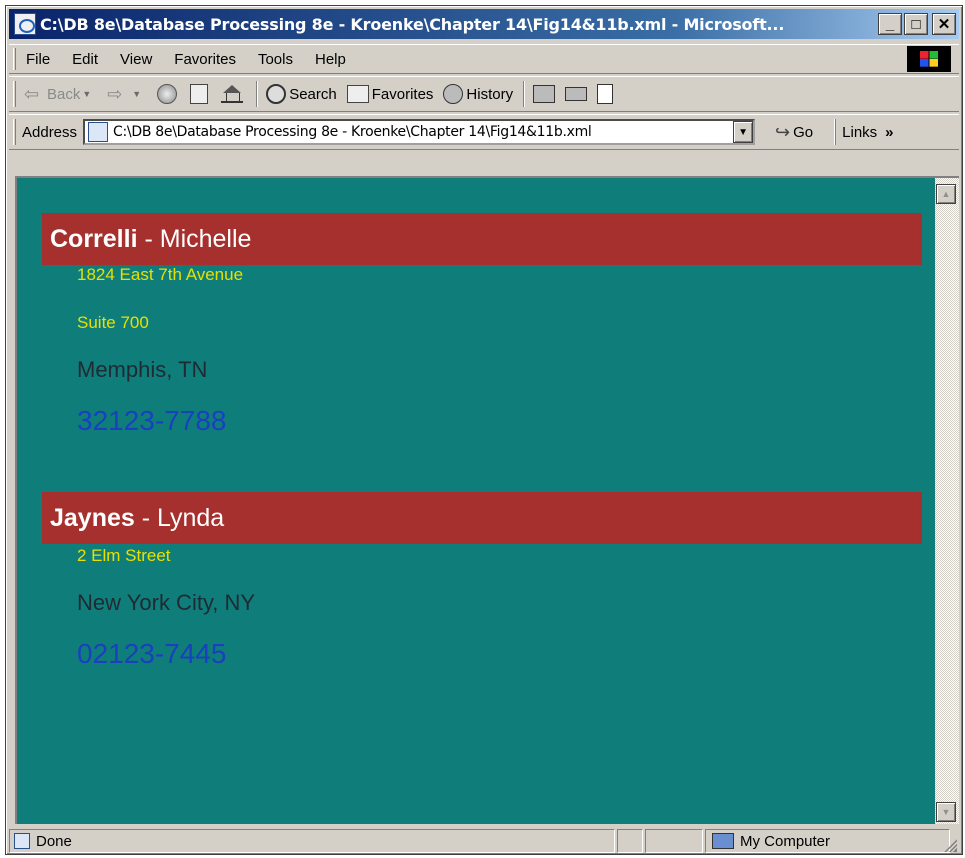  Describe the element at coordinates (136, 94) in the screenshot. I see `forward-dropdown-icon: ▼` at that location.